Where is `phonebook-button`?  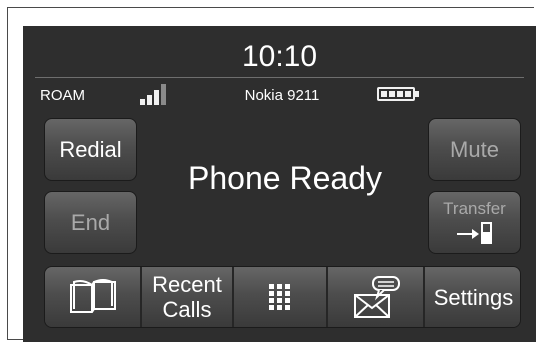 phonebook-button is located at coordinates (93, 297).